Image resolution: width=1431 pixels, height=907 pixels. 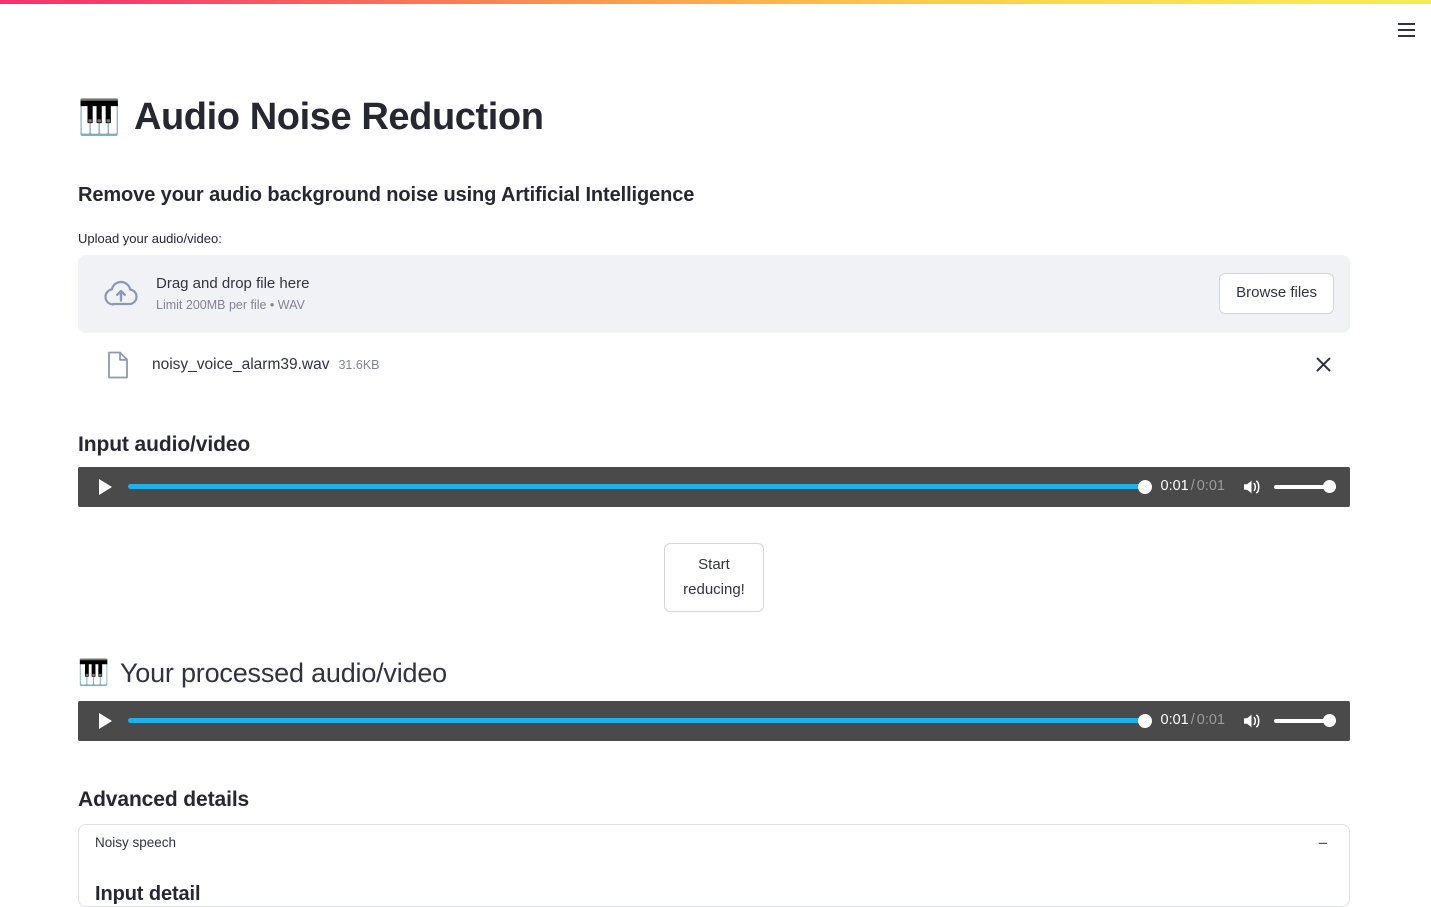 I want to click on output-seek-slider, so click(x=640, y=721).